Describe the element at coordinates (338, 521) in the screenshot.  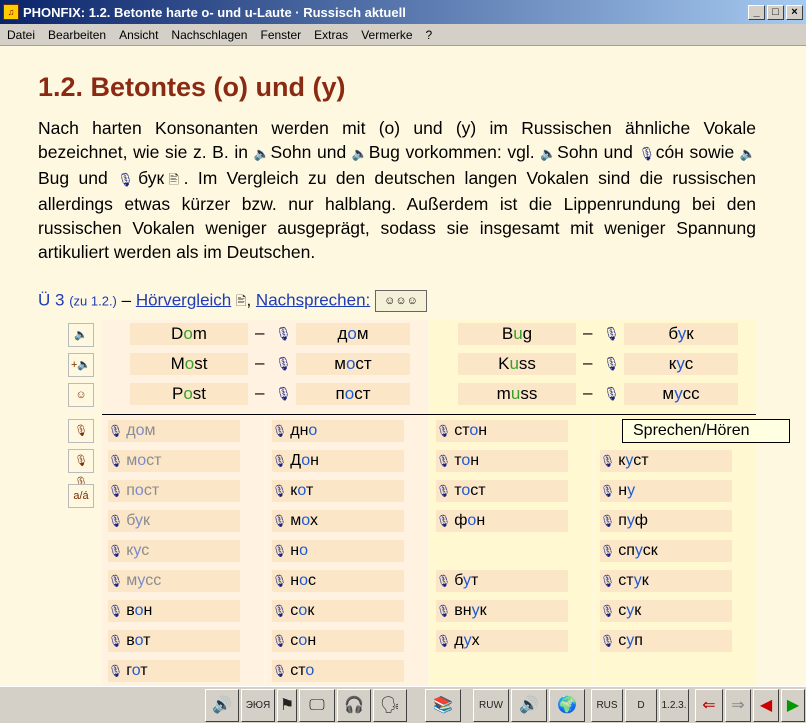
I see `word-item: 🎙 мох` at that location.